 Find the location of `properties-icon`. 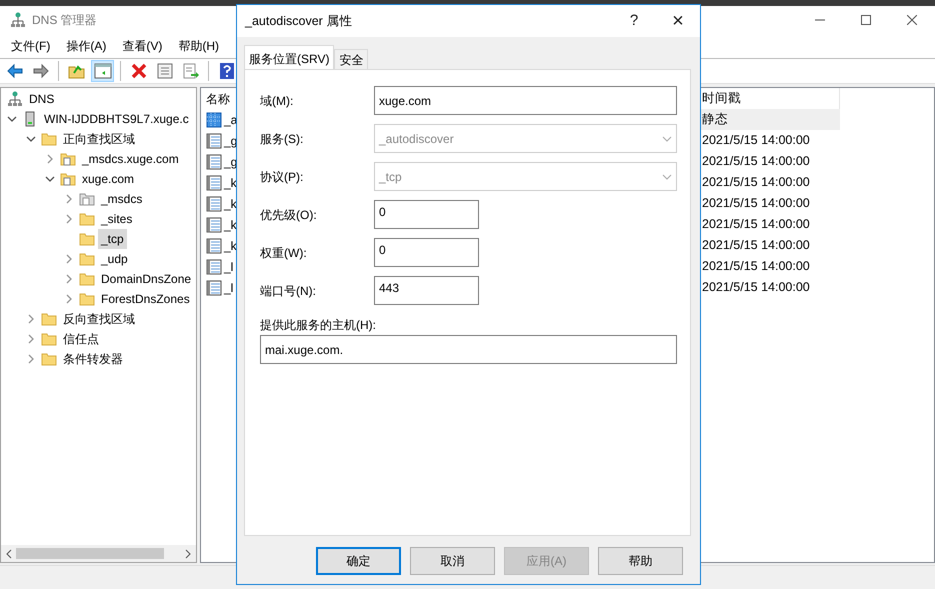

properties-icon is located at coordinates (165, 71).